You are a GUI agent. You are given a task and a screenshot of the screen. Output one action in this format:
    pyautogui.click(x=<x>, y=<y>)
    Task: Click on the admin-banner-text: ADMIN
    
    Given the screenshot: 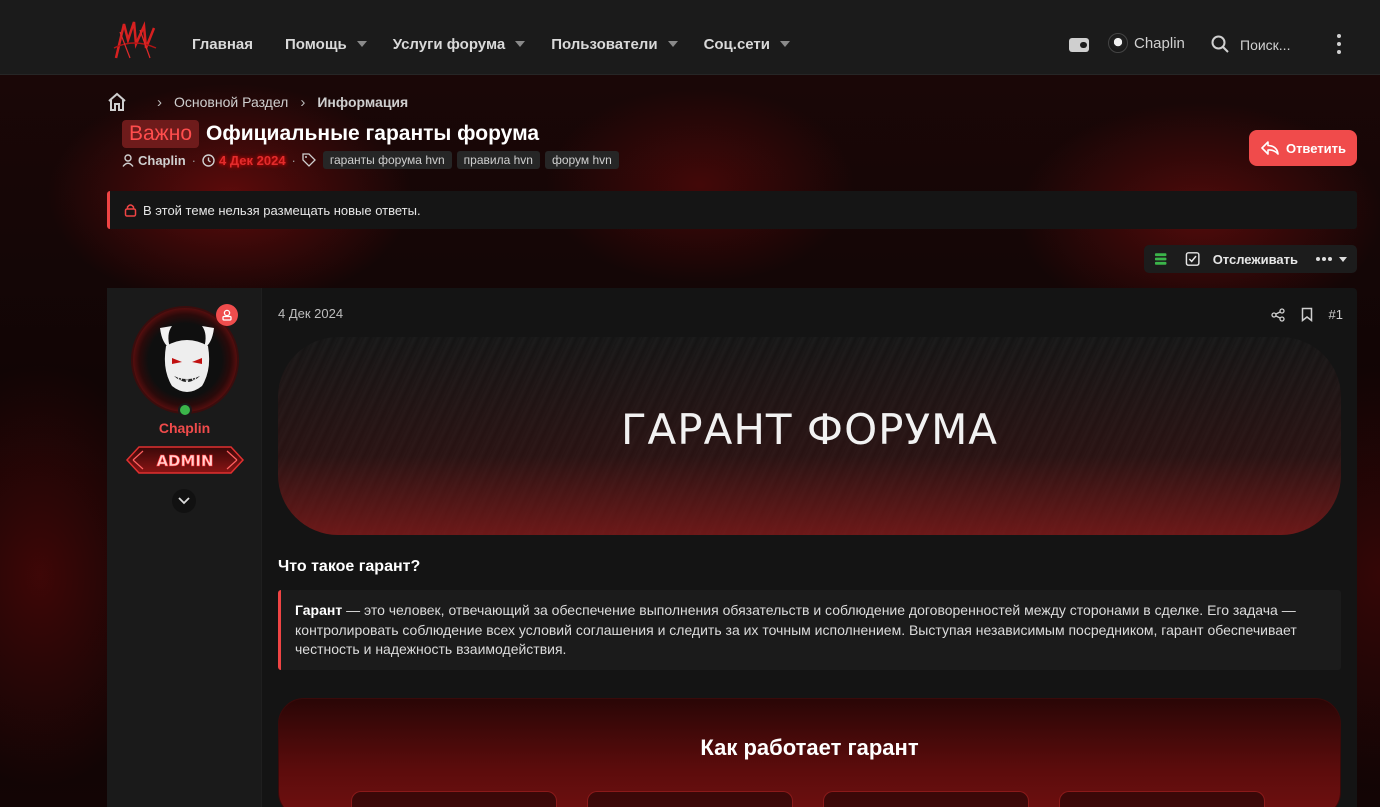 What is the action you would take?
    pyautogui.click(x=184, y=461)
    